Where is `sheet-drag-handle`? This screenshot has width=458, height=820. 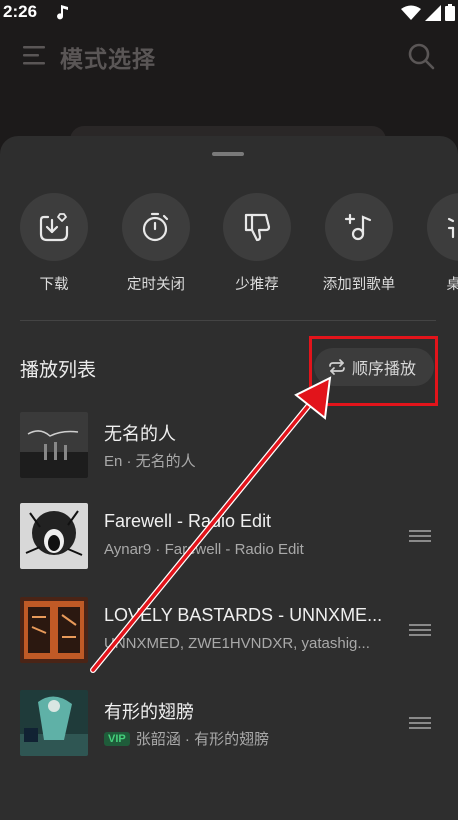
sheet-drag-handle is located at coordinates (228, 154).